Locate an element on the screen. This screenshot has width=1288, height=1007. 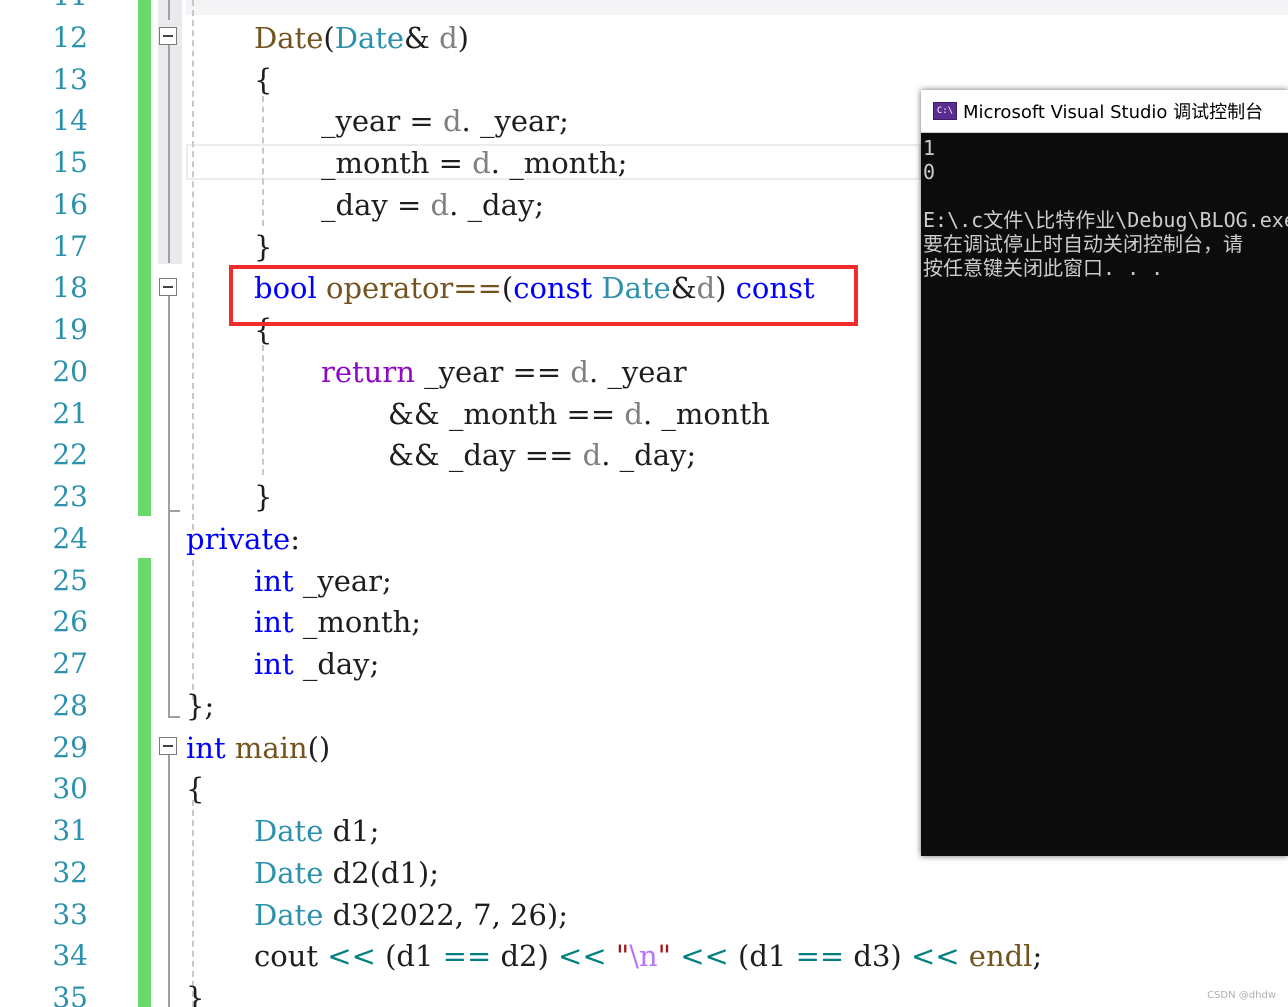
line-number: 17 is located at coordinates (70, 246).